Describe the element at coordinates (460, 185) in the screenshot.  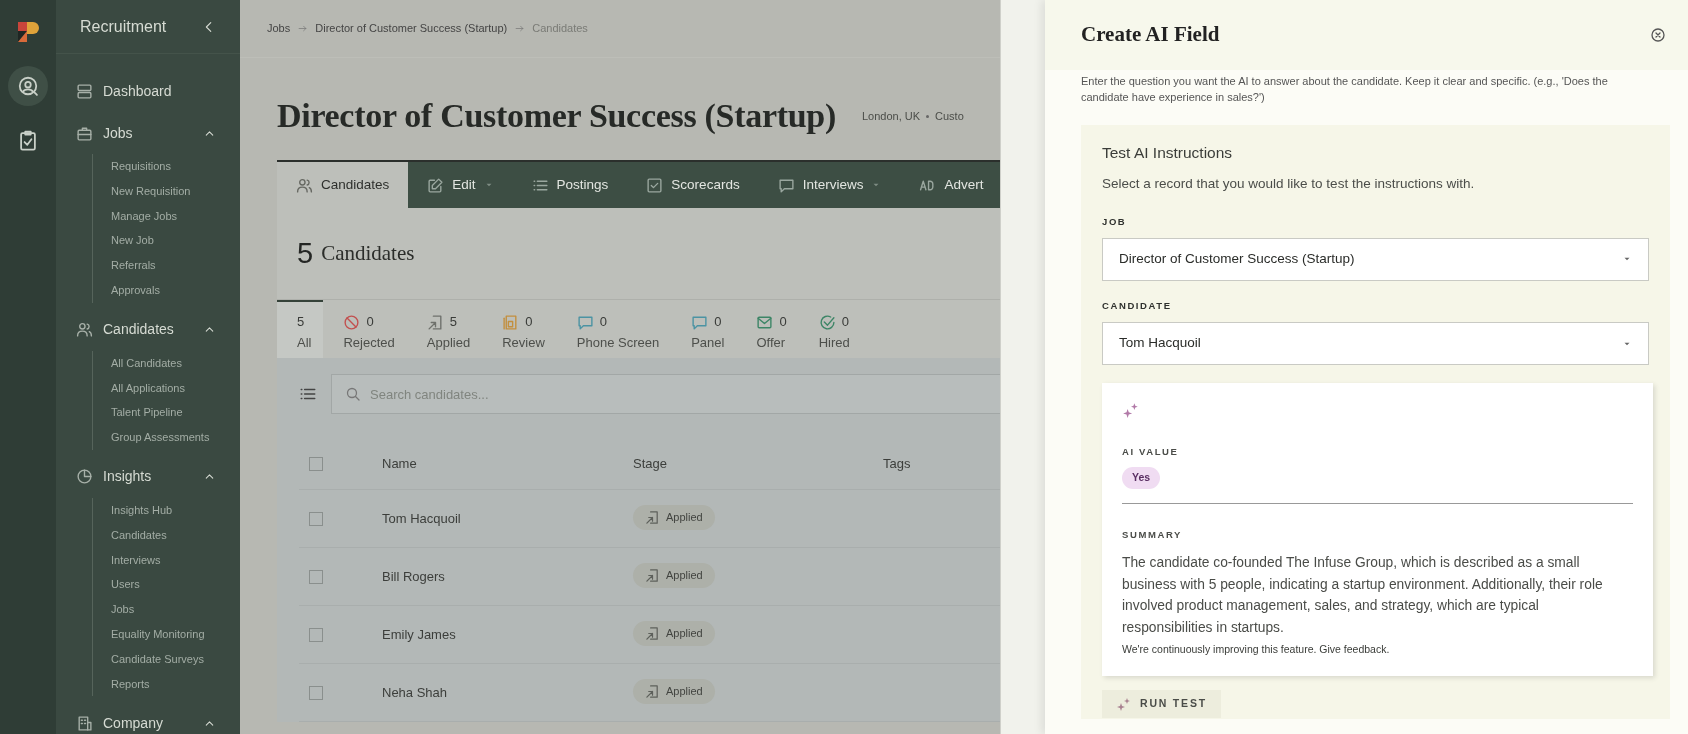
I see `tab: Edit` at that location.